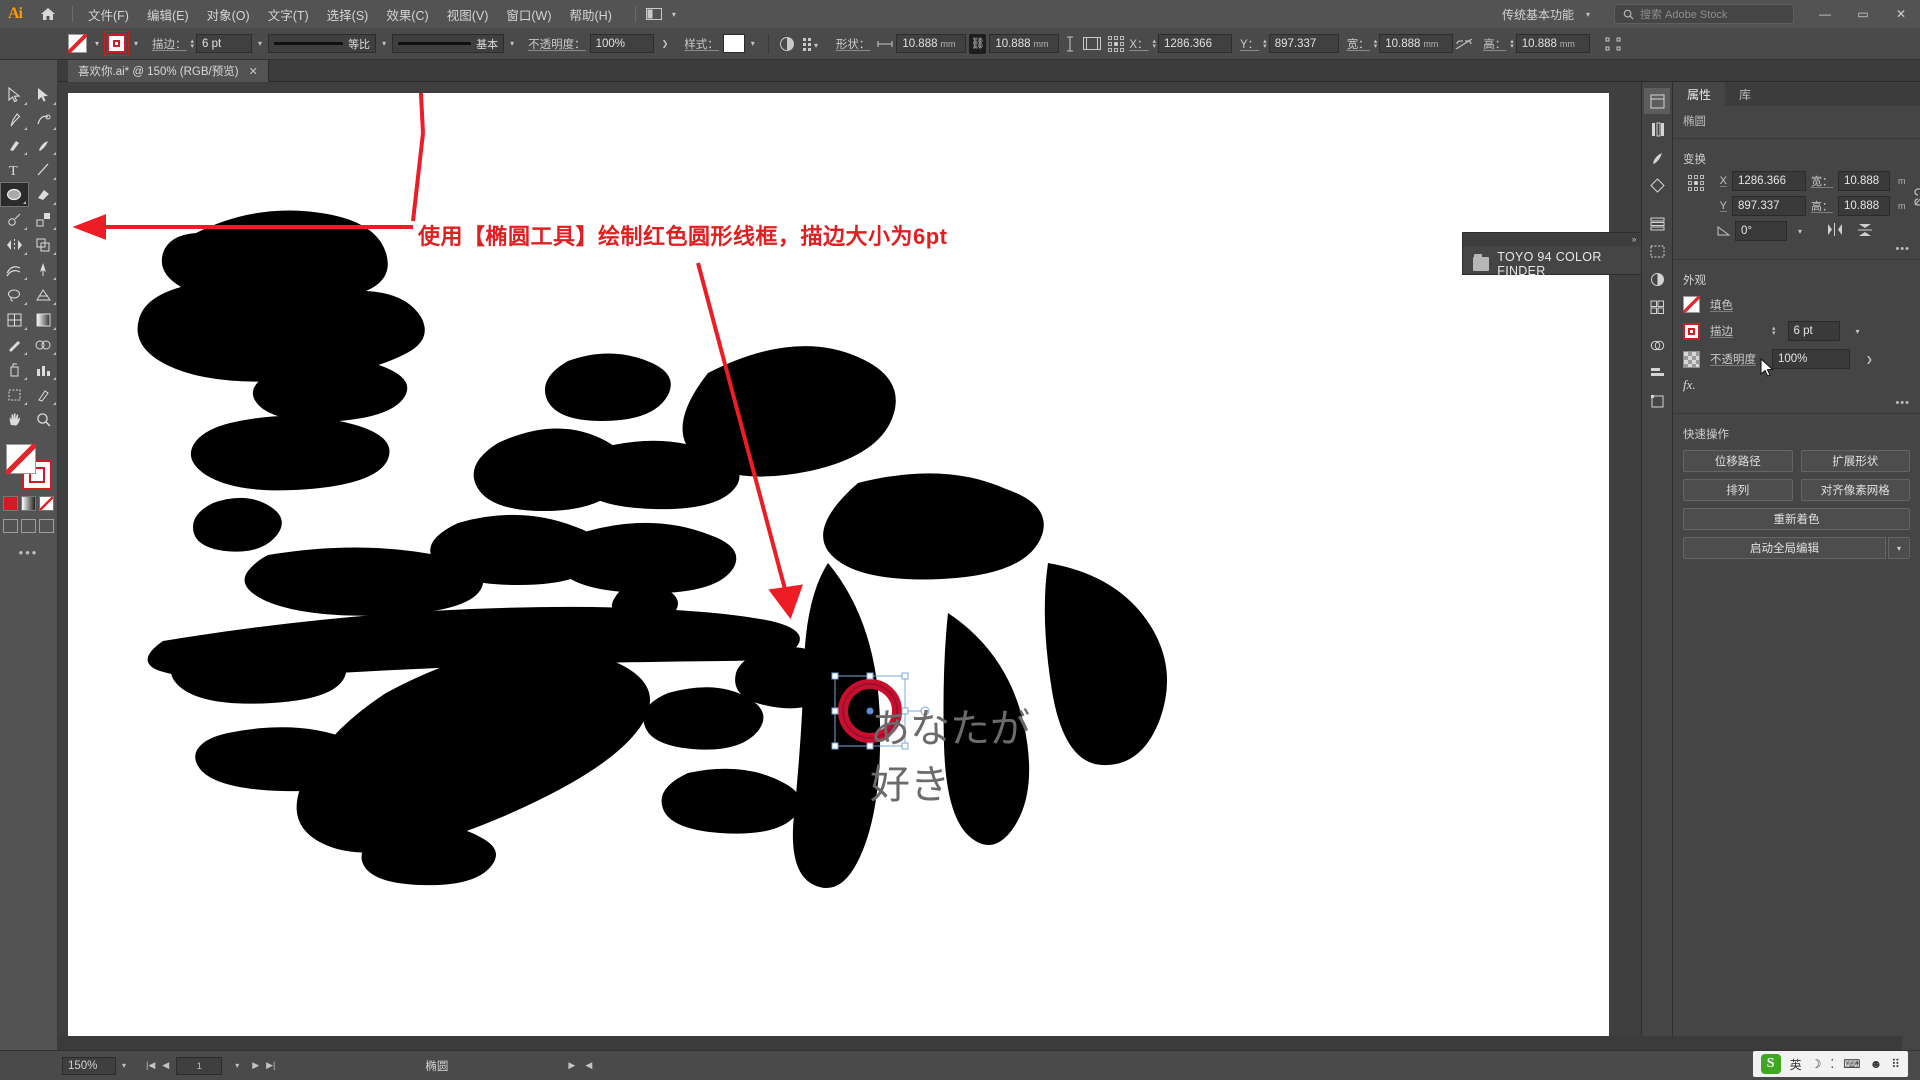 The width and height of the screenshot is (1920, 1080). What do you see at coordinates (43, 319) in the screenshot?
I see `gradient-tool` at bounding box center [43, 319].